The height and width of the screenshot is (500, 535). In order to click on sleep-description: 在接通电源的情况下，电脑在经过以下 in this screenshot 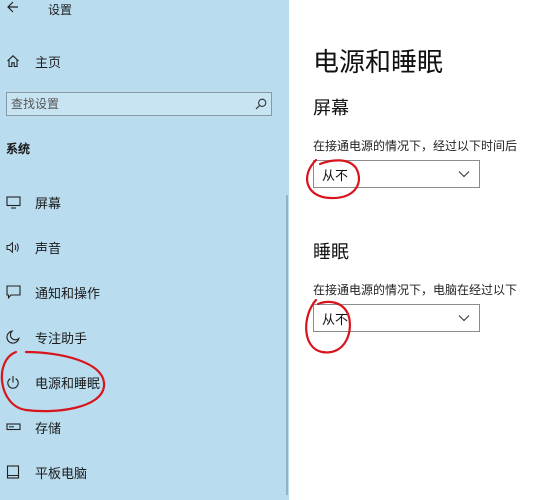, I will do `click(415, 290)`.